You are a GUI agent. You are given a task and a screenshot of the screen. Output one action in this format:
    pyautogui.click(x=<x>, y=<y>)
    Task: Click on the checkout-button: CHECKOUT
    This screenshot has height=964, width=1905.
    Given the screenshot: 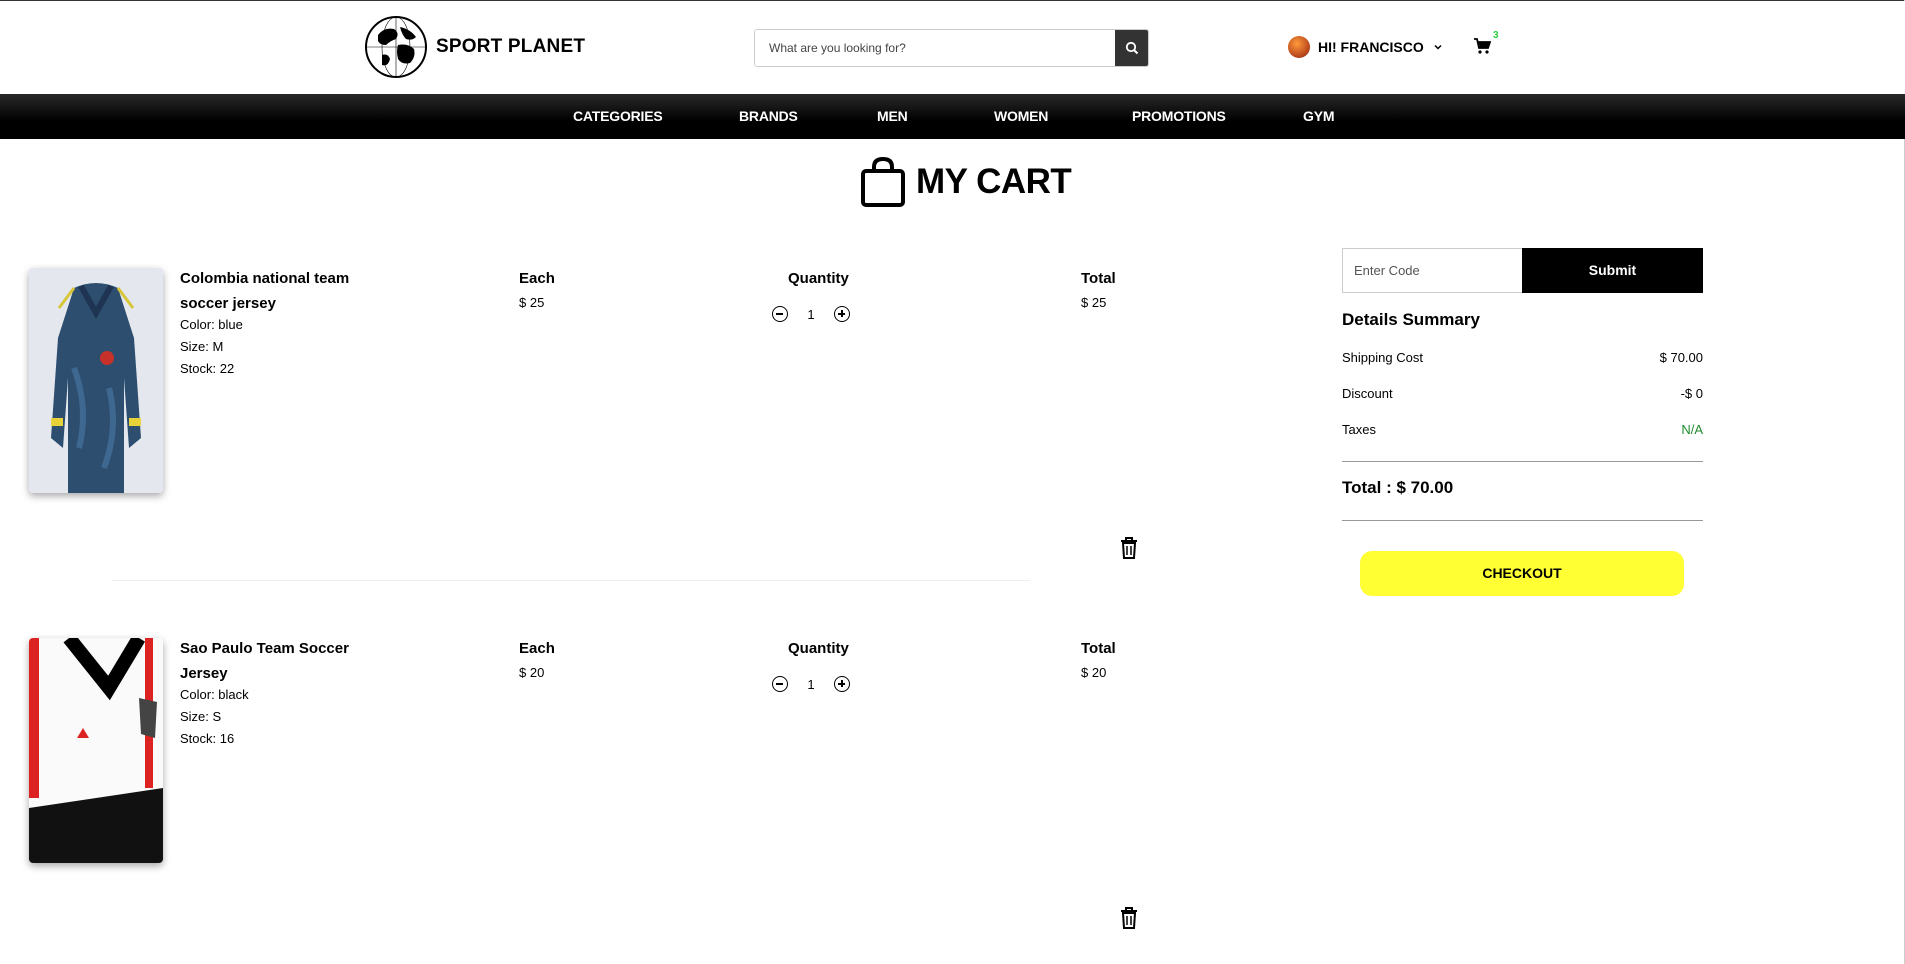 What is the action you would take?
    pyautogui.click(x=1522, y=573)
    